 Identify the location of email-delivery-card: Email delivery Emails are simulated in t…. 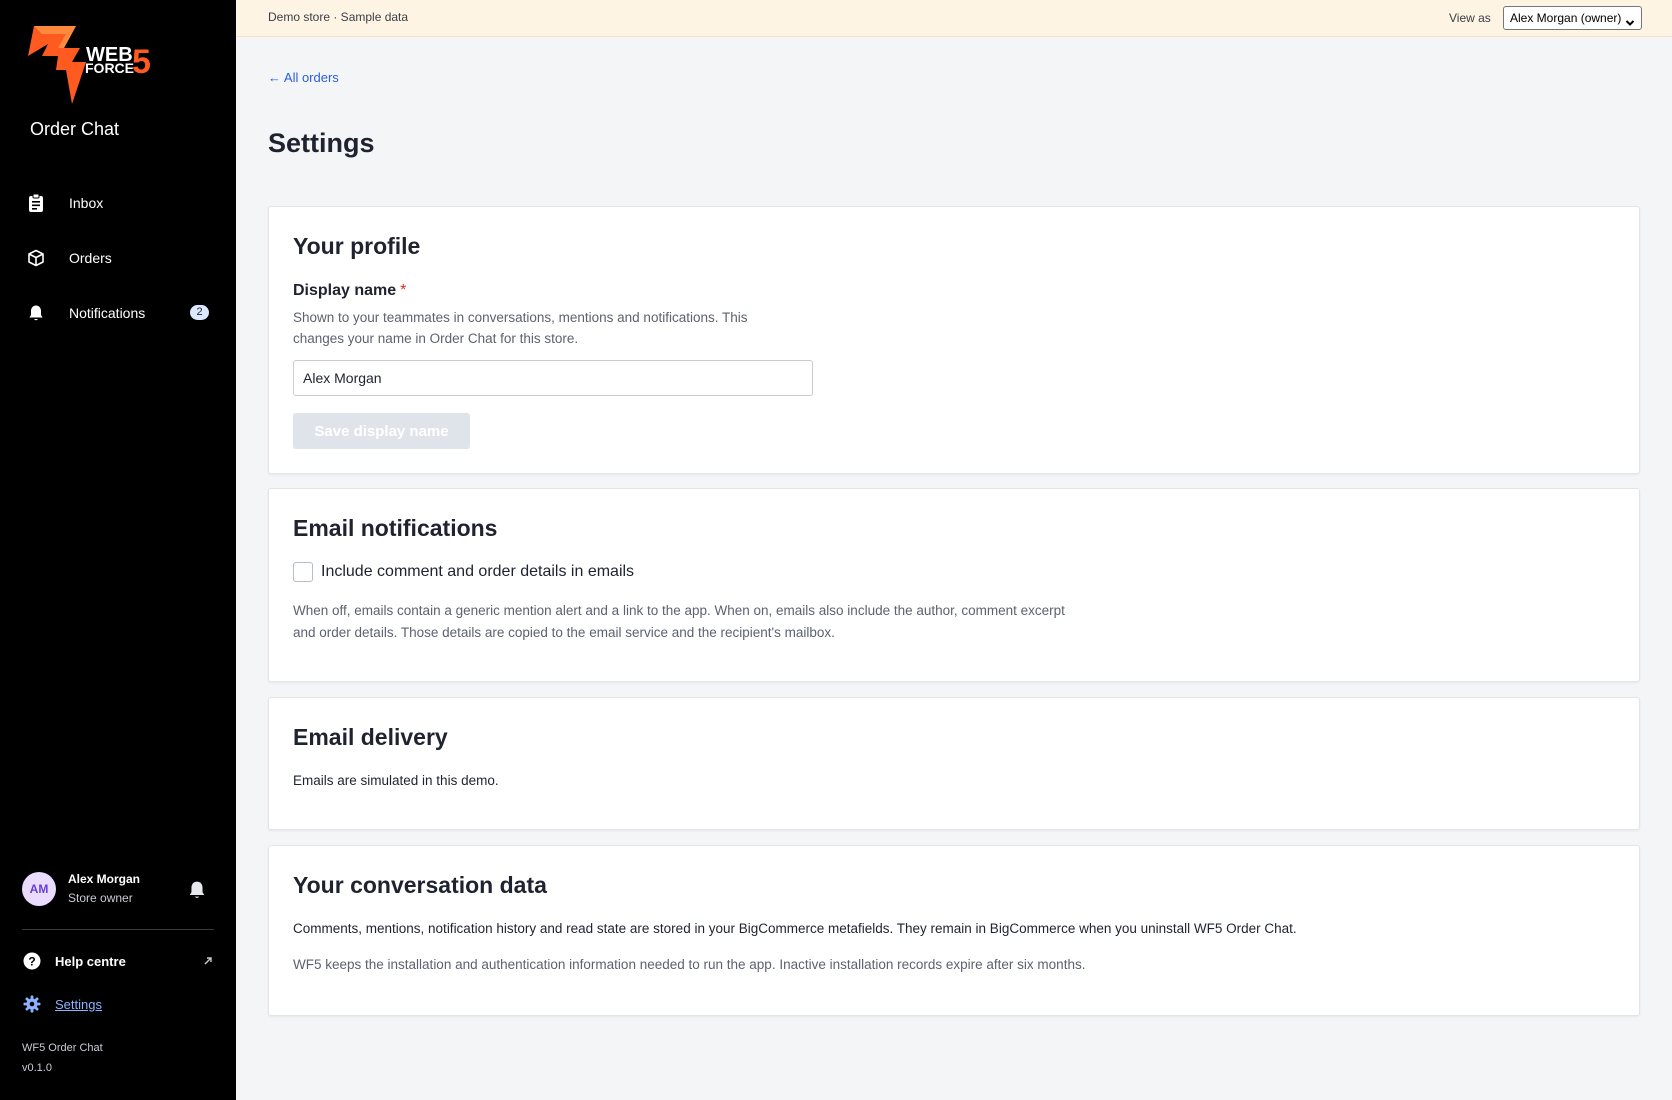
(954, 763).